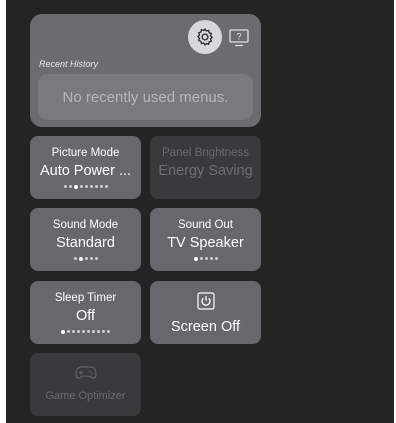 The image size is (396, 423). I want to click on panel-brightness-title: Panel Brightness, so click(205, 153).